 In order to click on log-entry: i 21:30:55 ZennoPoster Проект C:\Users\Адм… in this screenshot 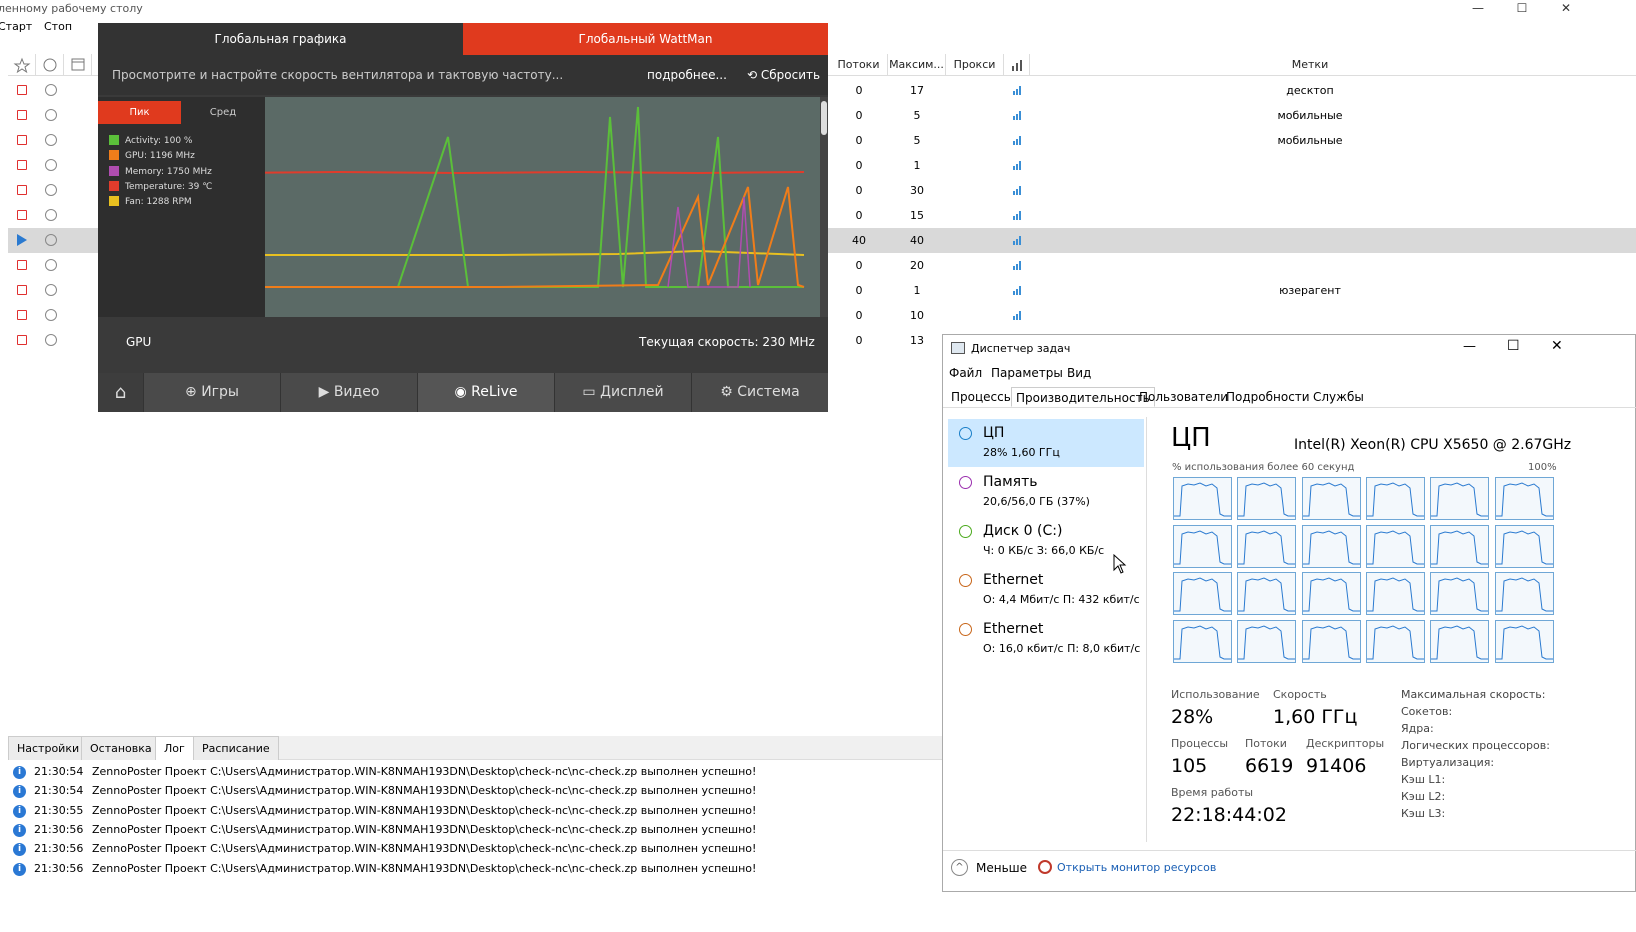, I will do `click(475, 811)`.